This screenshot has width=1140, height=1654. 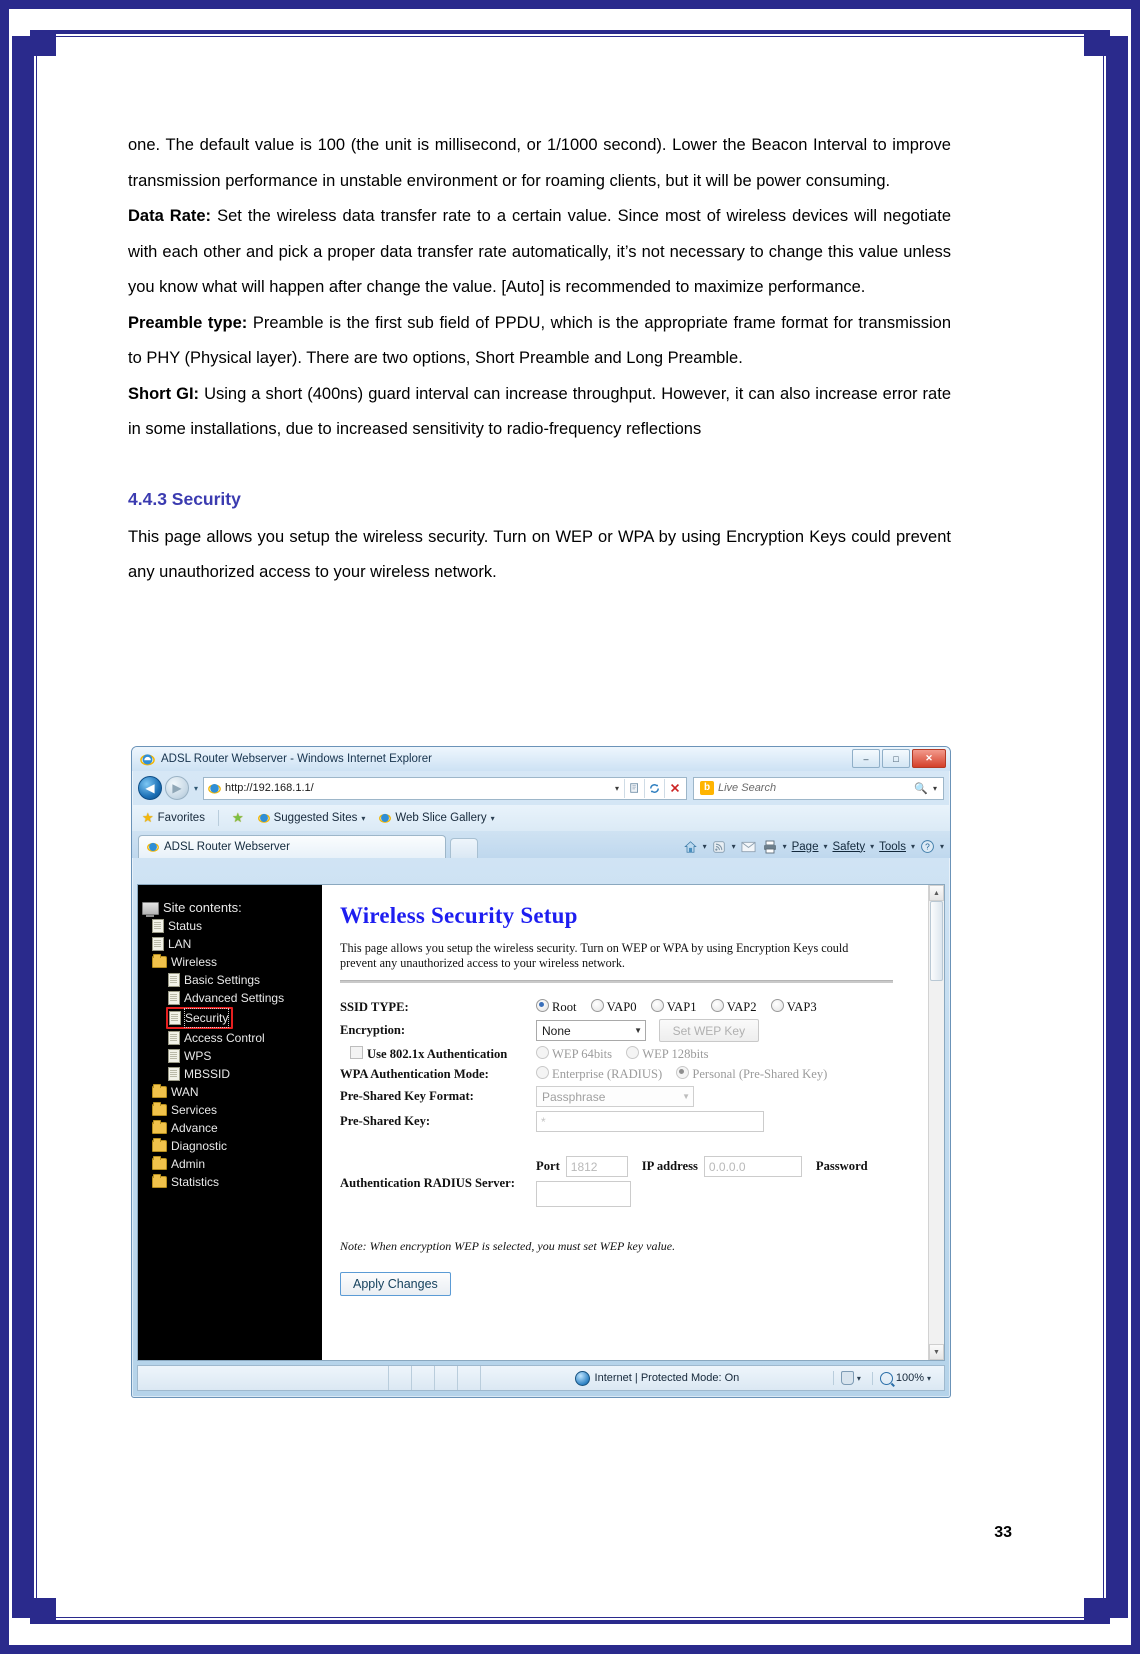 What do you see at coordinates (674, 788) in the screenshot?
I see `stop-icon` at bounding box center [674, 788].